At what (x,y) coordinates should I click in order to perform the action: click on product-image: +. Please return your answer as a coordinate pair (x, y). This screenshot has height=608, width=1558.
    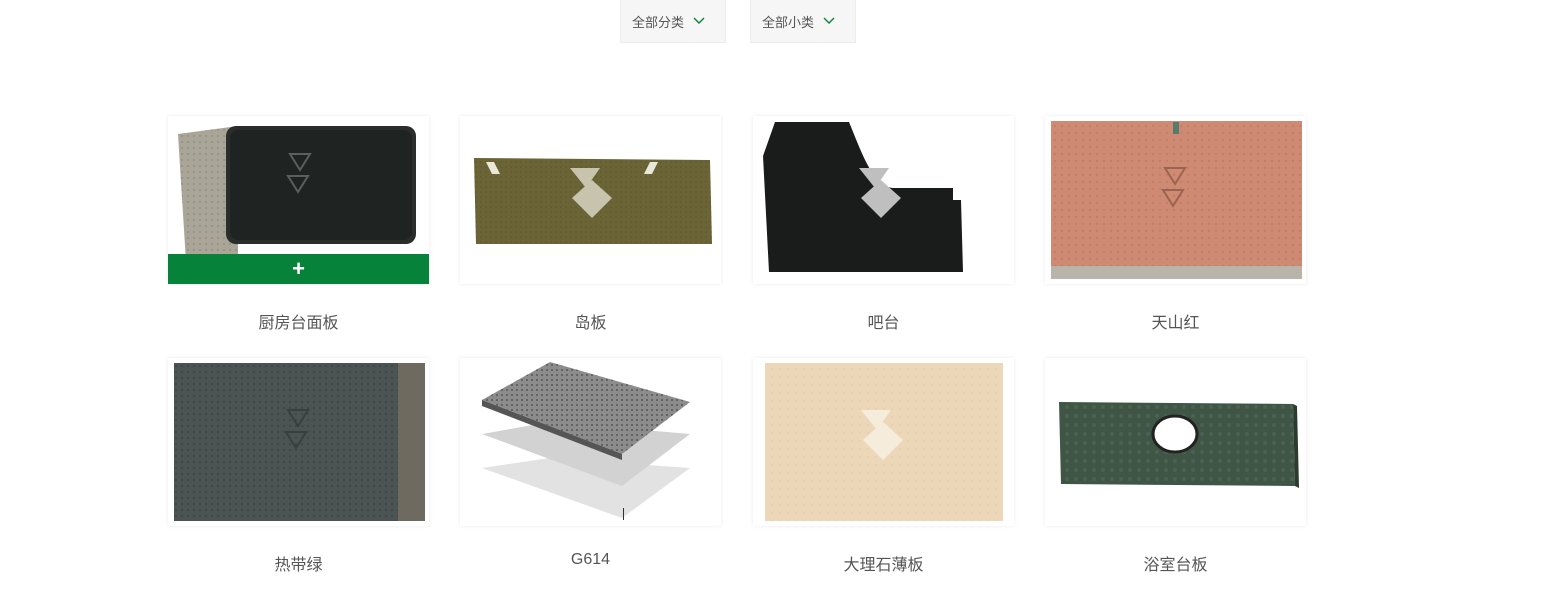
    Looking at the image, I should click on (298, 200).